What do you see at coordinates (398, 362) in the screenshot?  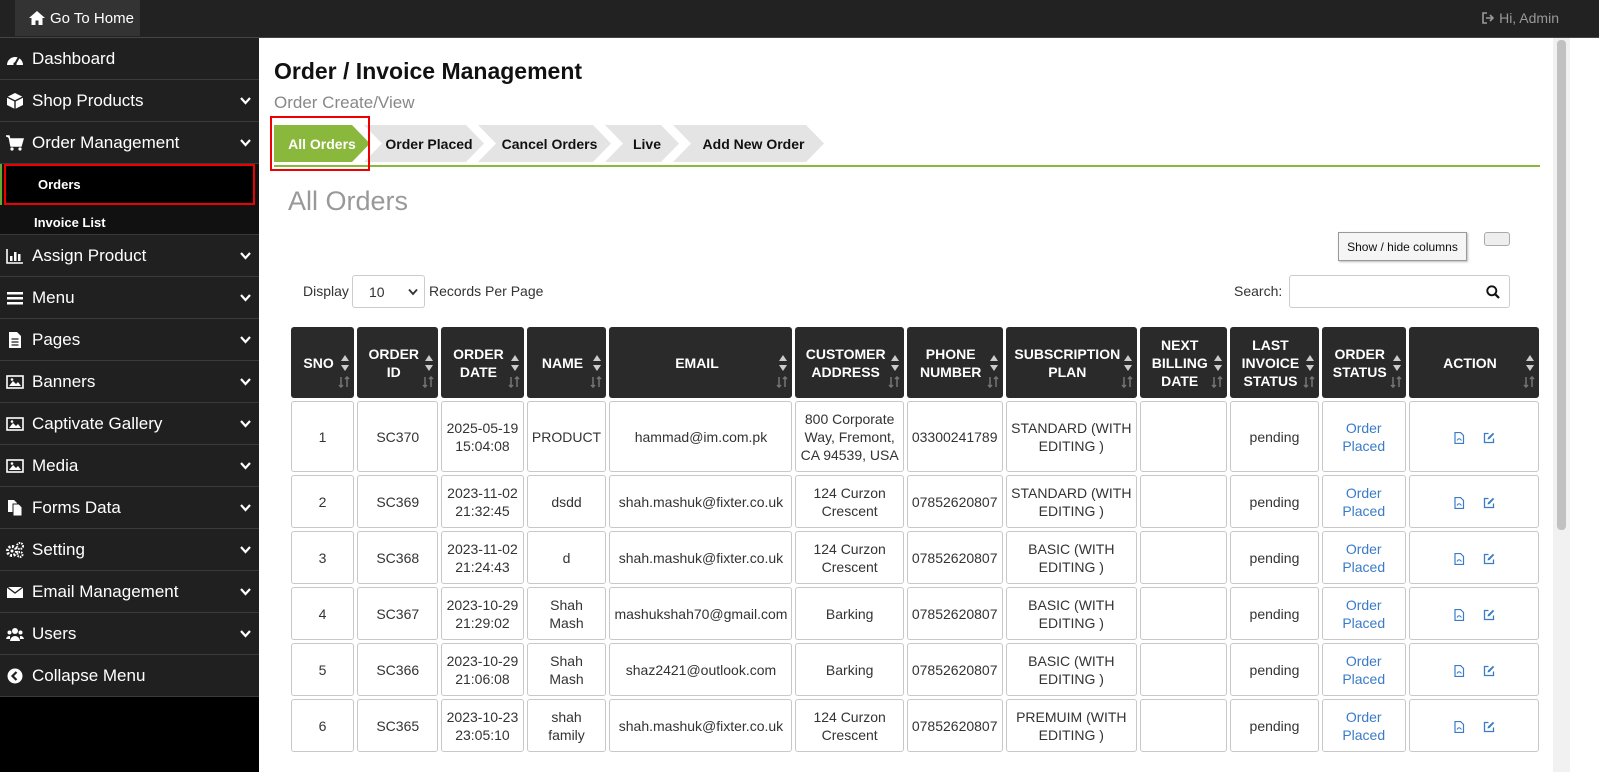 I see `column-header: ORDER ID` at bounding box center [398, 362].